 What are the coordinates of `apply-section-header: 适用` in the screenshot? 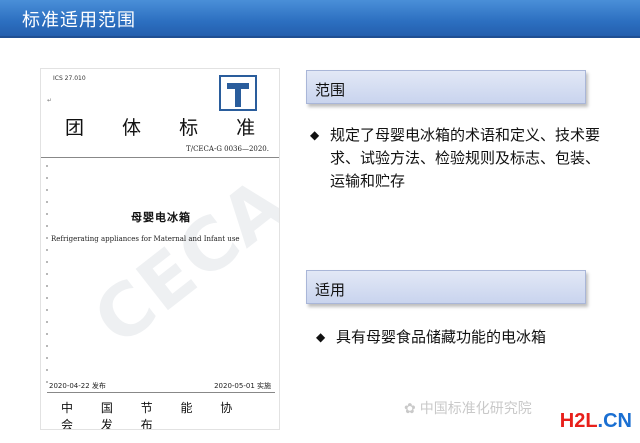 It's located at (446, 287).